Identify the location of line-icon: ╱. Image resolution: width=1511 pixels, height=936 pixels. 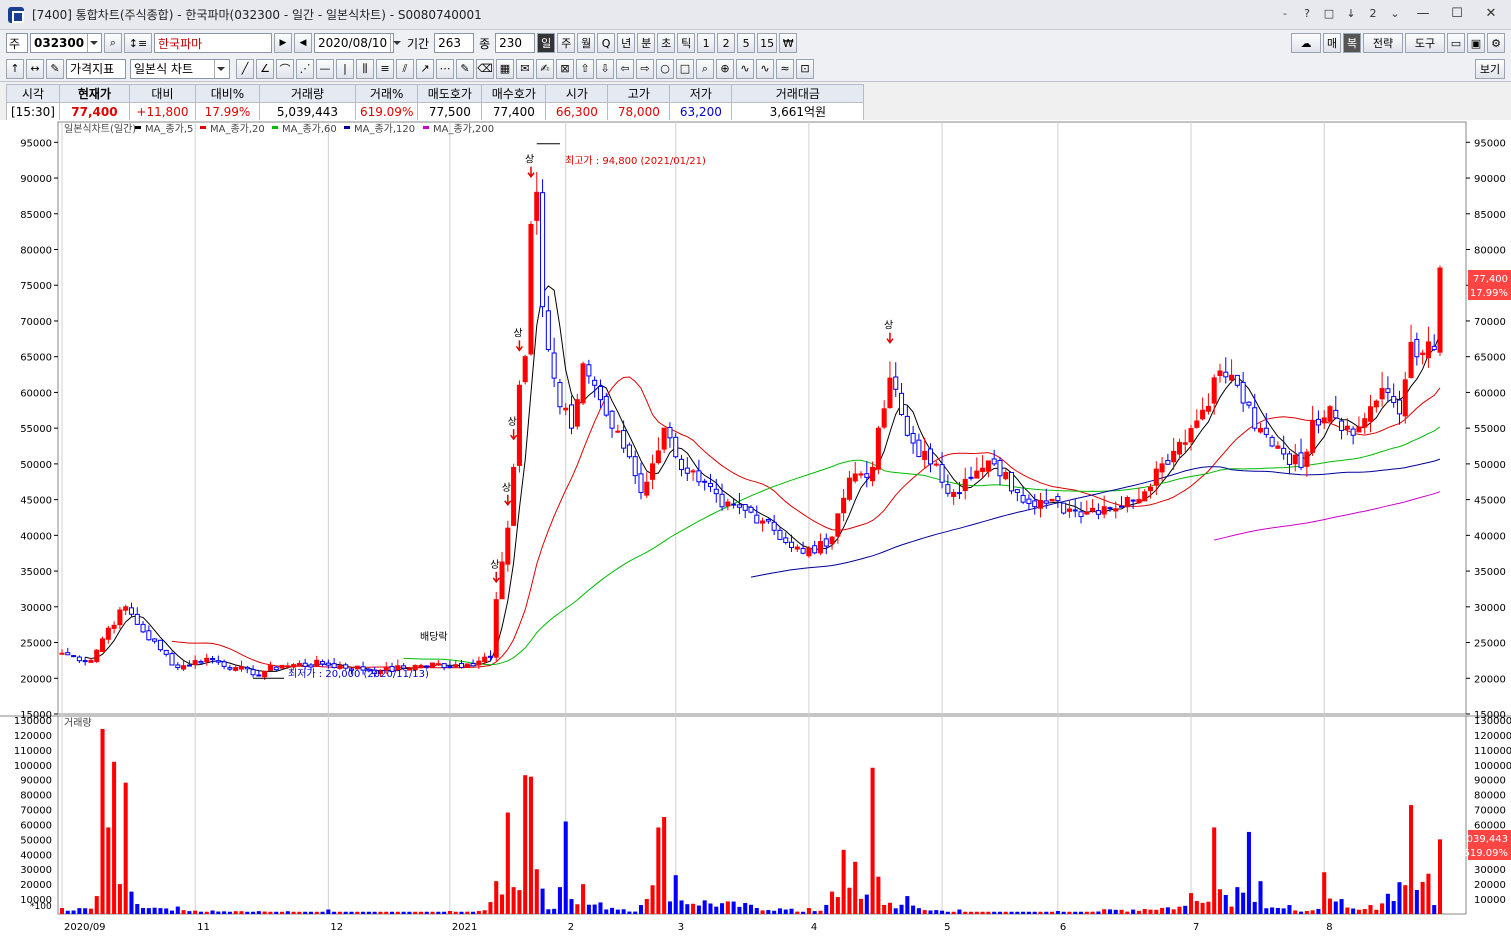
(245, 68).